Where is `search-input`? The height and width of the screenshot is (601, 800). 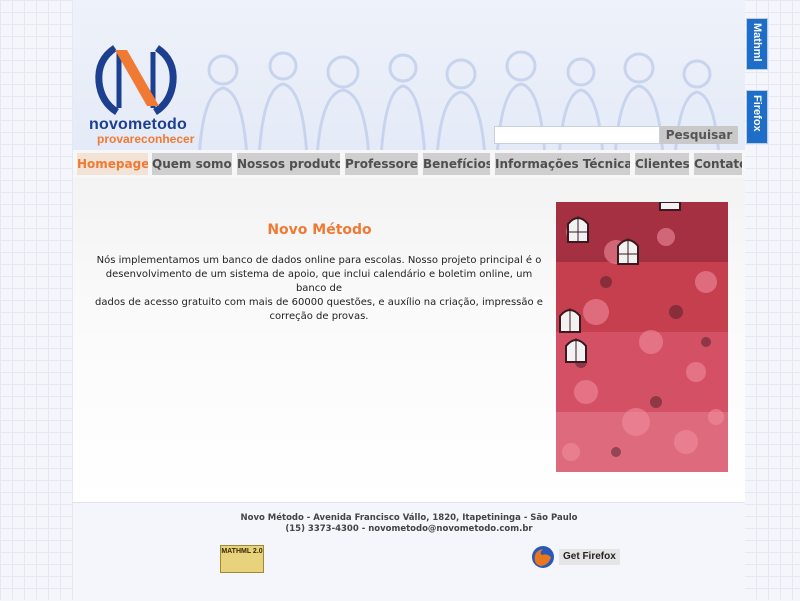
search-input is located at coordinates (577, 135).